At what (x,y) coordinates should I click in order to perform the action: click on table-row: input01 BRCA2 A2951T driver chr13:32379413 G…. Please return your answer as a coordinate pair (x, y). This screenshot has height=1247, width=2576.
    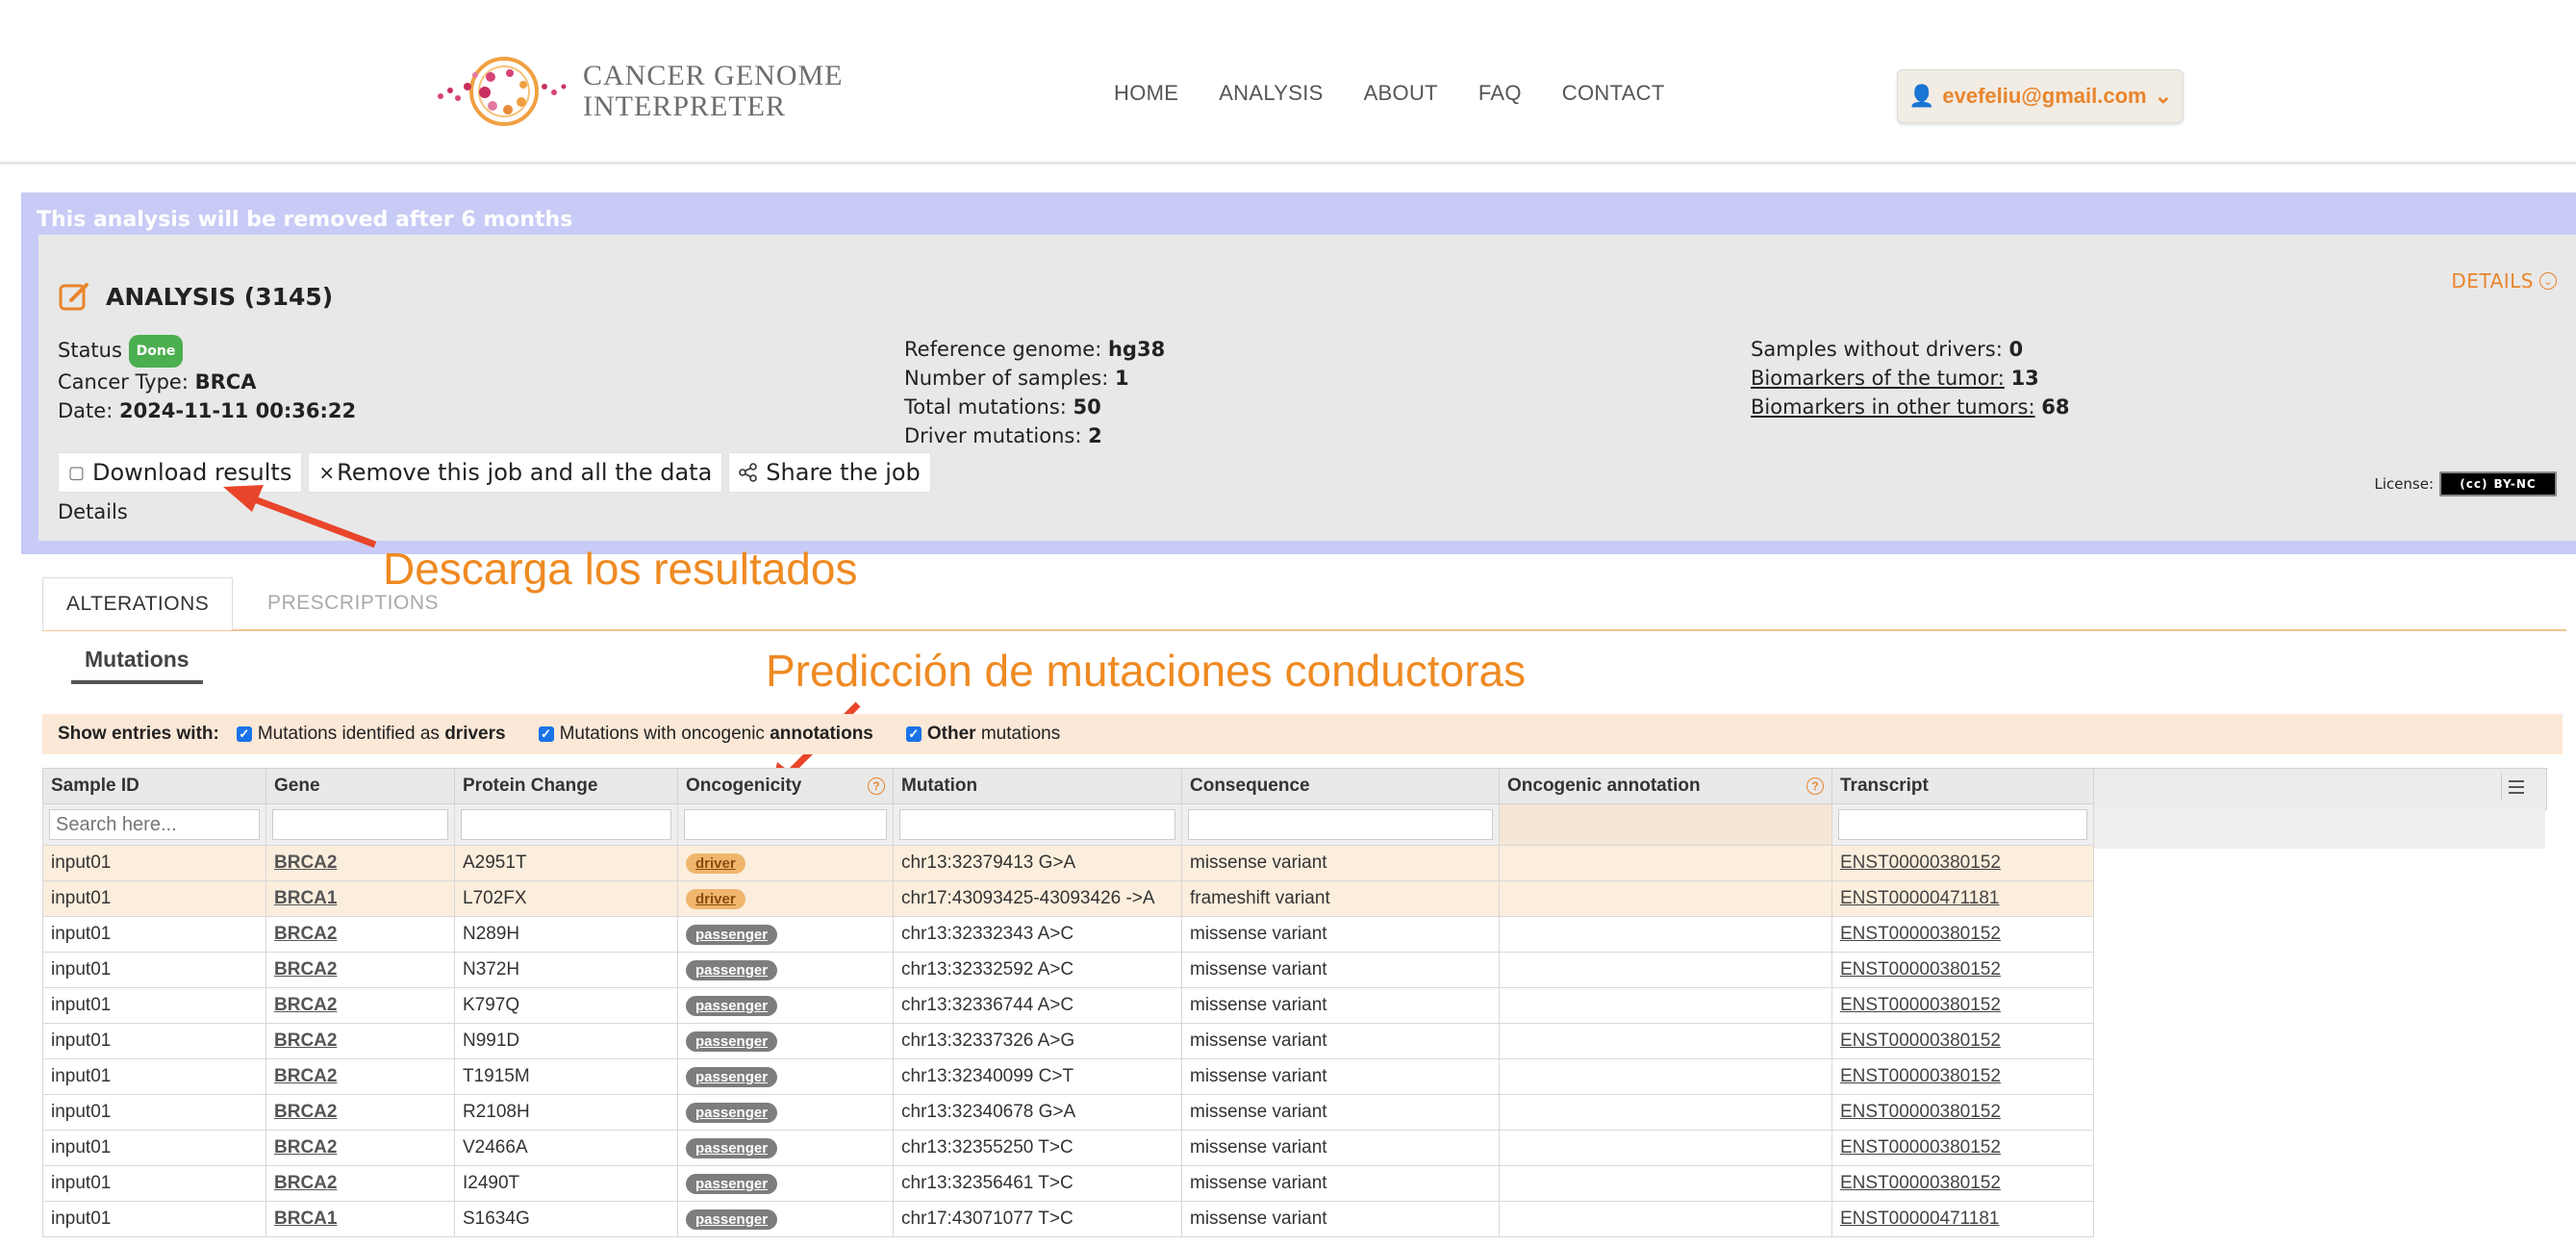
    Looking at the image, I should click on (1068, 863).